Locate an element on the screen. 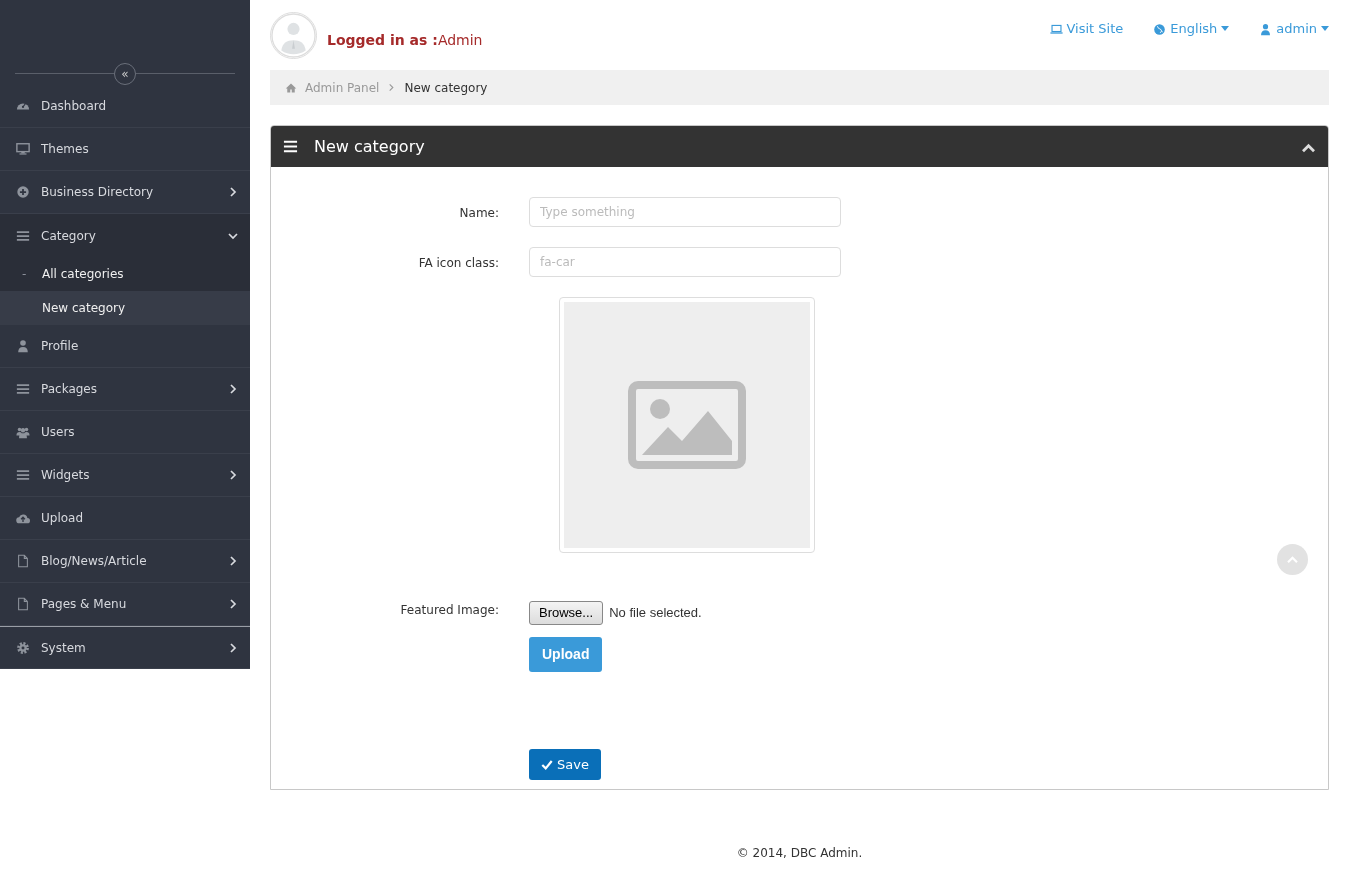 This screenshot has width=1349, height=892. sidebar-item: Users is located at coordinates (125, 432).